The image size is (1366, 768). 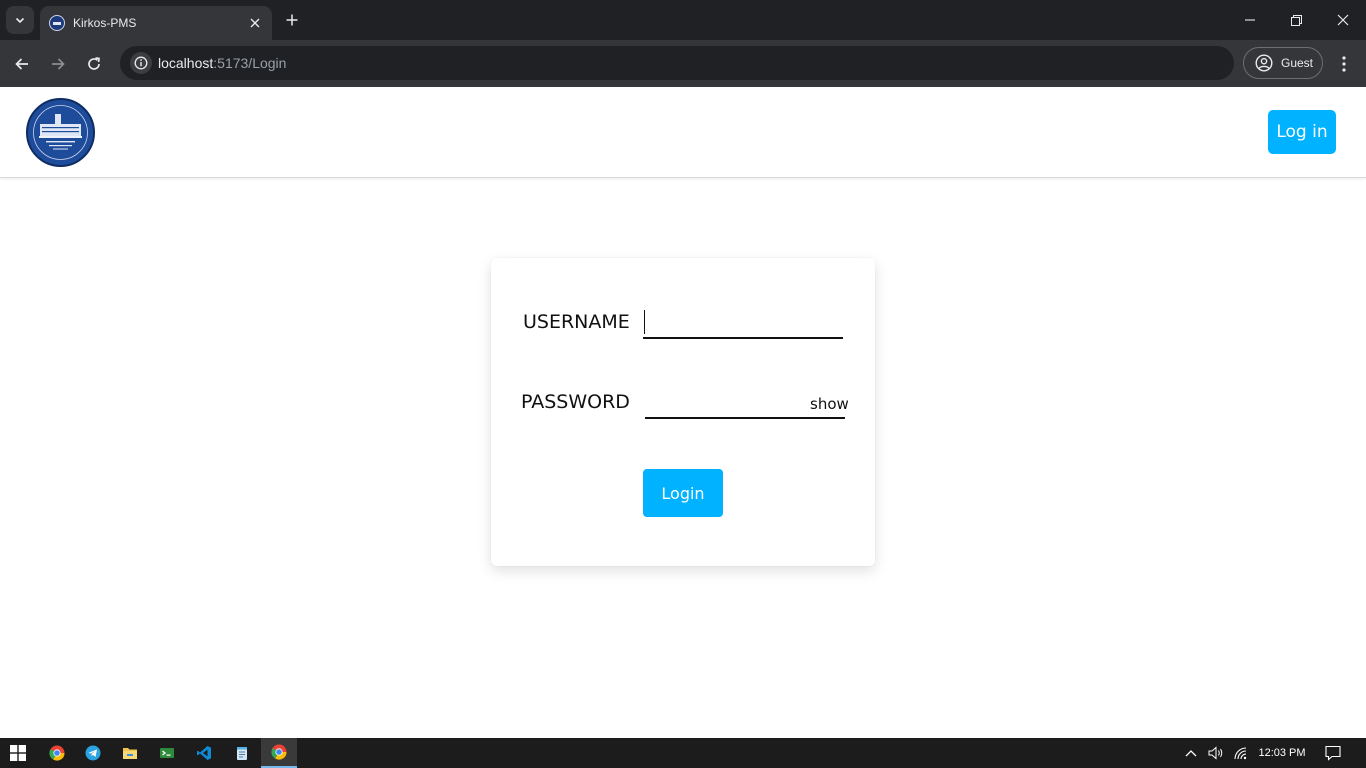 I want to click on minimize-icon, so click(x=1250, y=20).